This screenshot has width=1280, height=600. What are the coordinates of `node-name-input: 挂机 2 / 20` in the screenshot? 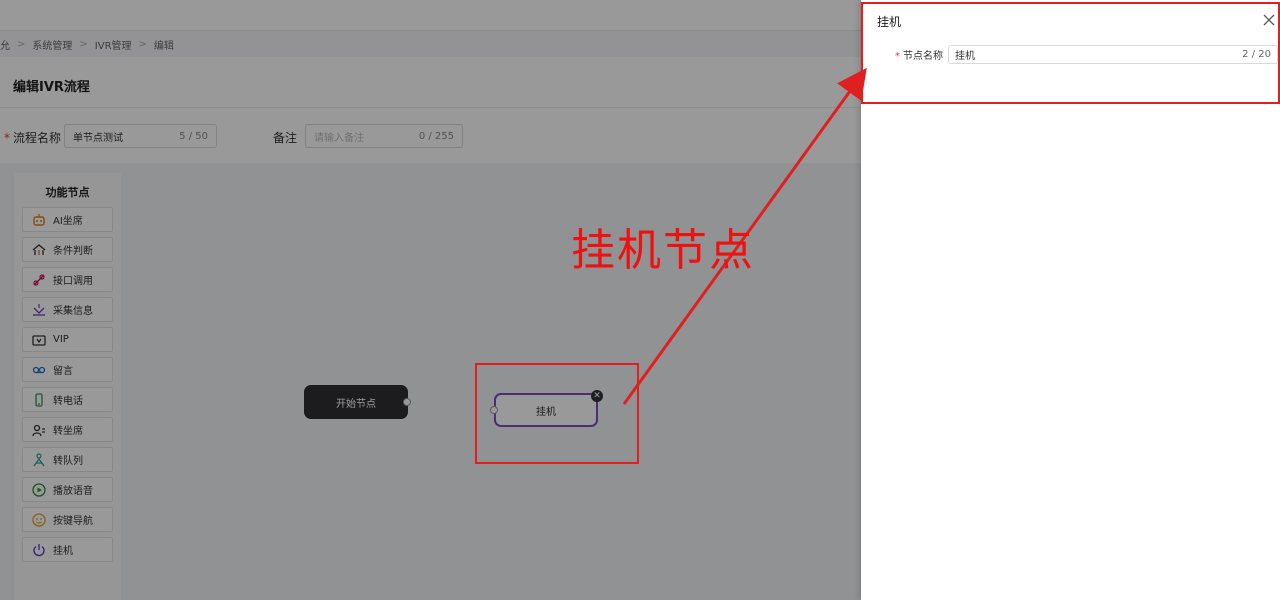 It's located at (1113, 54).